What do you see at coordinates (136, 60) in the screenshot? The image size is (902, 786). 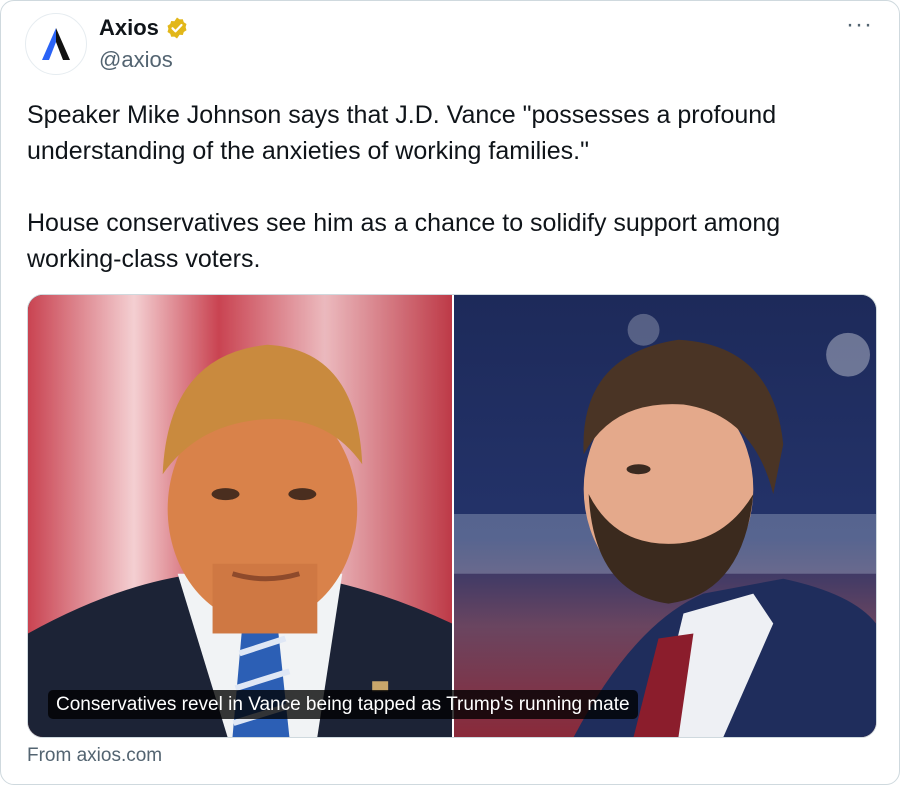 I see `author-handle: @axios` at bounding box center [136, 60].